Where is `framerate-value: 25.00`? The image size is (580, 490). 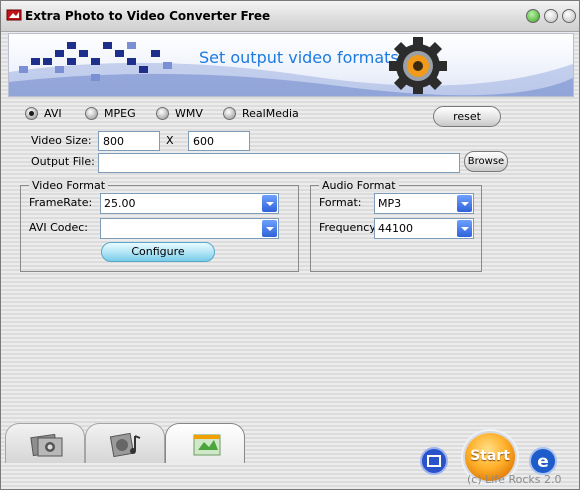 framerate-value: 25.00 is located at coordinates (120, 203).